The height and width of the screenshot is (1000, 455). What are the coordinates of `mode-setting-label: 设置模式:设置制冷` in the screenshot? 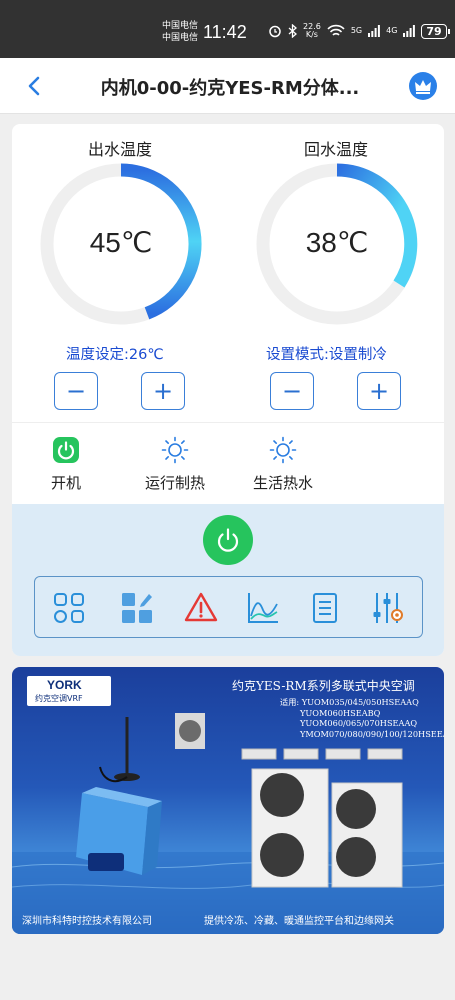 It's located at (326, 355).